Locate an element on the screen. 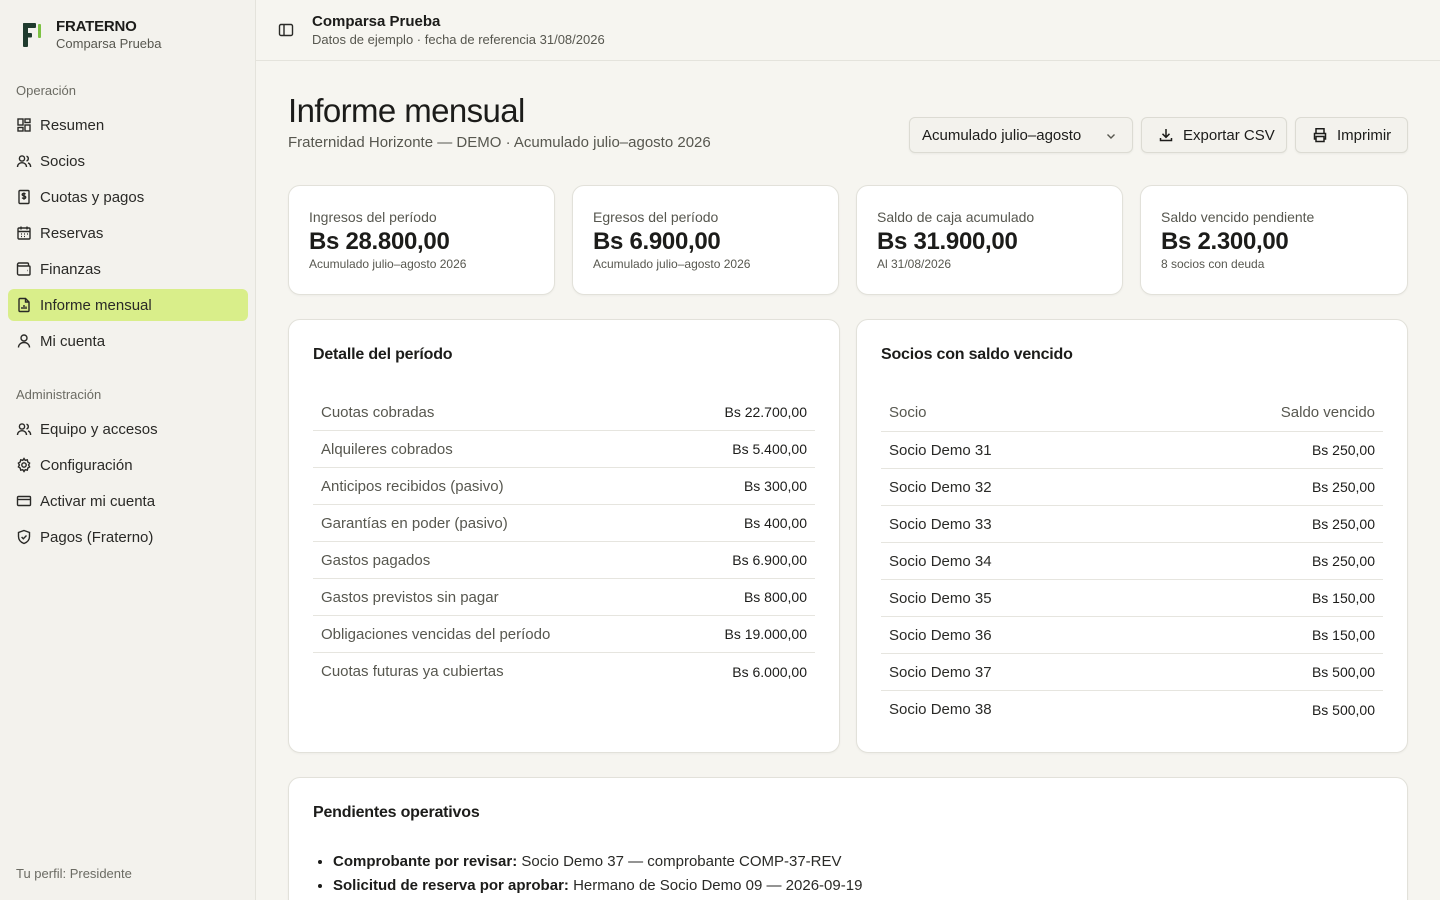  detalle-value: Bs 6.000,00 is located at coordinates (769, 671).